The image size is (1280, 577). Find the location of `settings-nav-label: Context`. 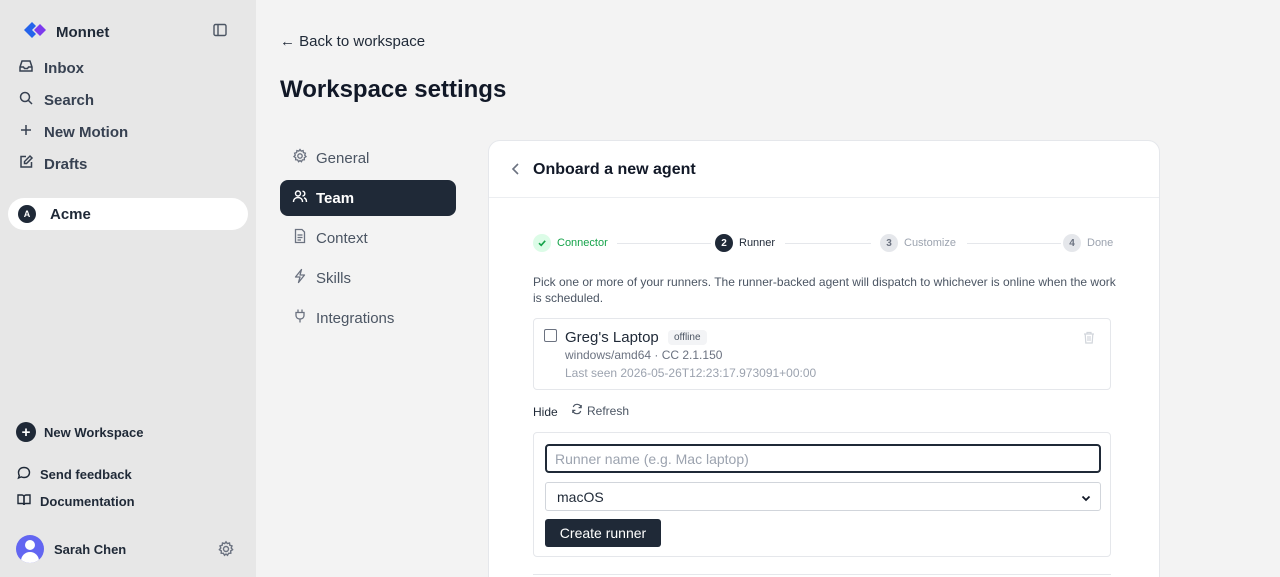

settings-nav-label: Context is located at coordinates (342, 238).